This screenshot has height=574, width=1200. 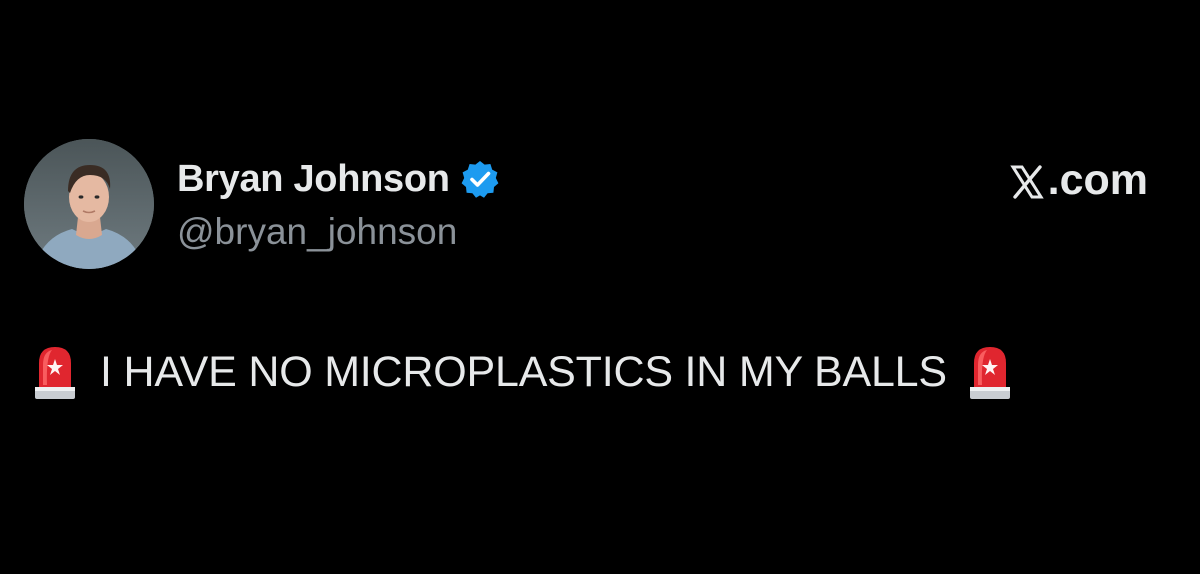 I want to click on x-logo-icon, so click(x=1026, y=180).